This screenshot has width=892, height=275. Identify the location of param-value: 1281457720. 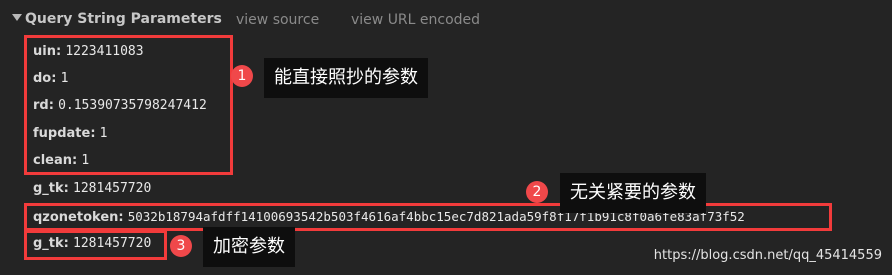
(112, 188).